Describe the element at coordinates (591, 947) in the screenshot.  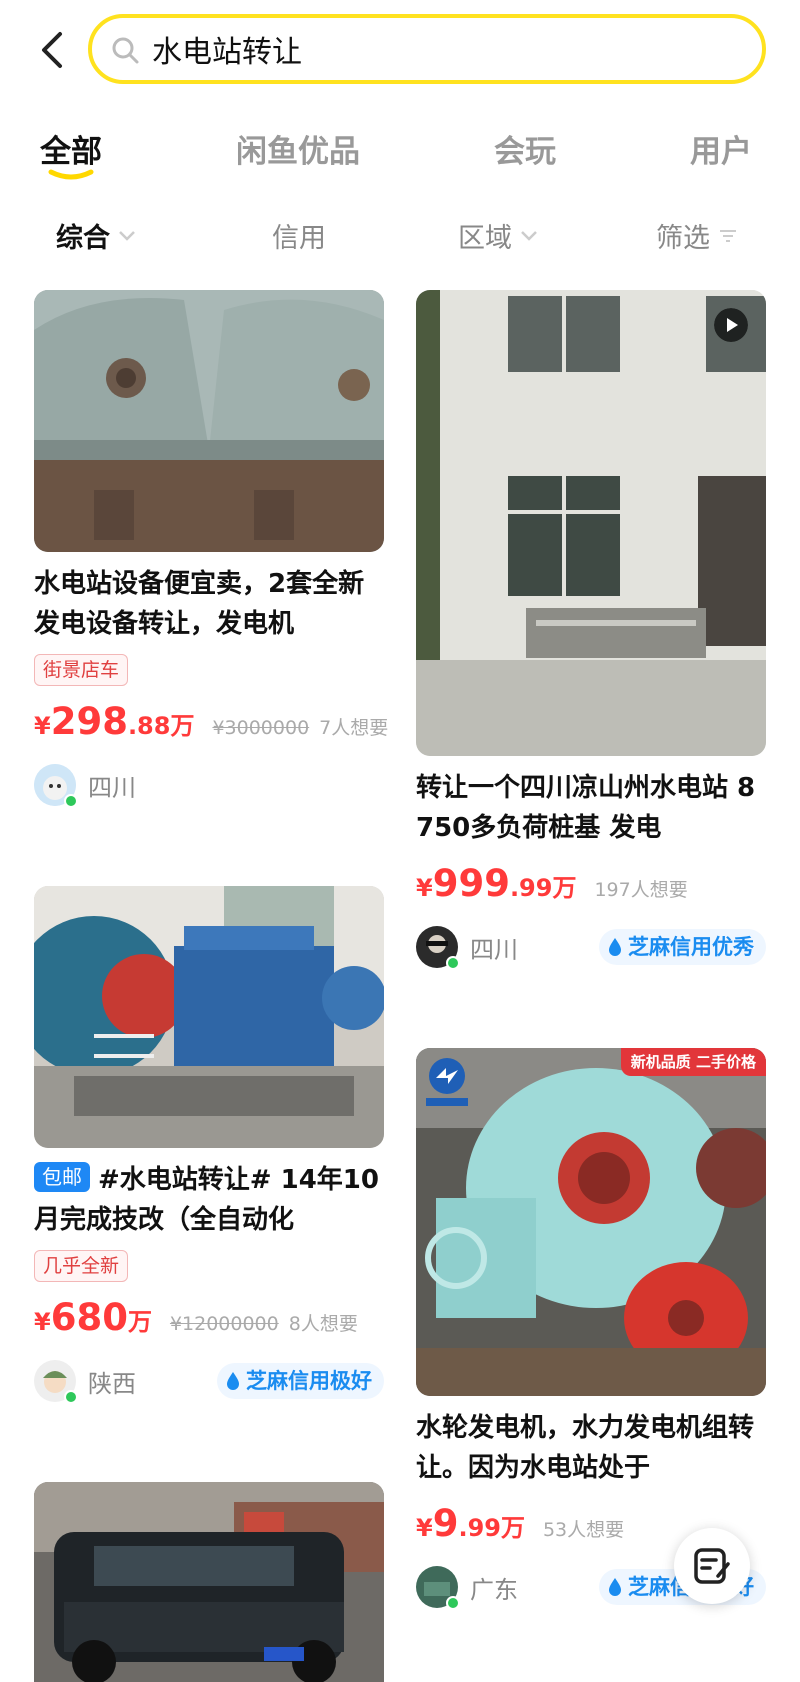
I see `seller-row: 四川 芝麻信用优秀` at that location.